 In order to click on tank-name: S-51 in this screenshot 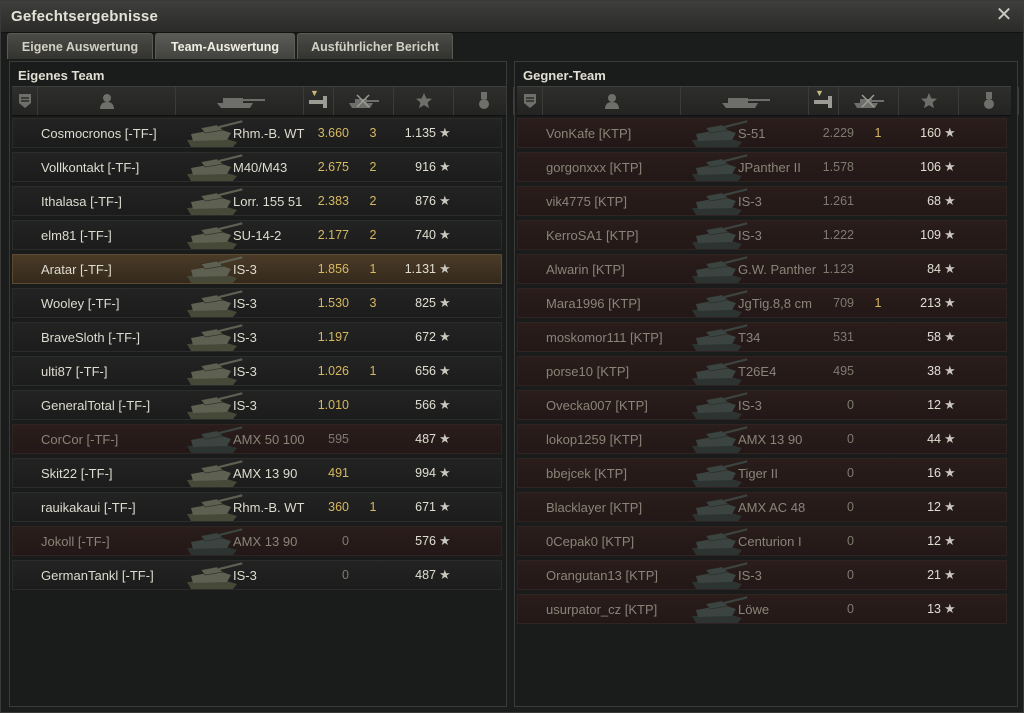, I will do `click(752, 133)`.